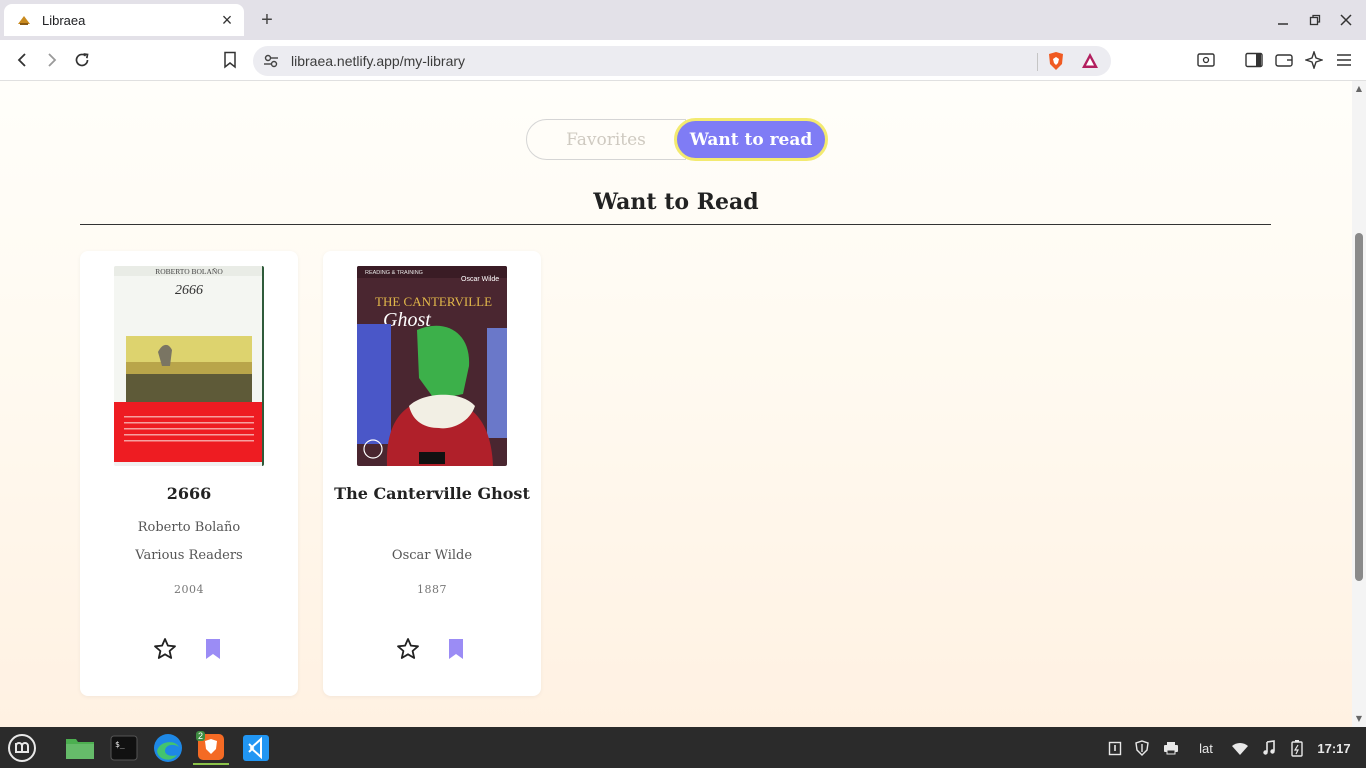 The width and height of the screenshot is (1366, 768). I want to click on scroll-down-icon: ▼, so click(1359, 718).